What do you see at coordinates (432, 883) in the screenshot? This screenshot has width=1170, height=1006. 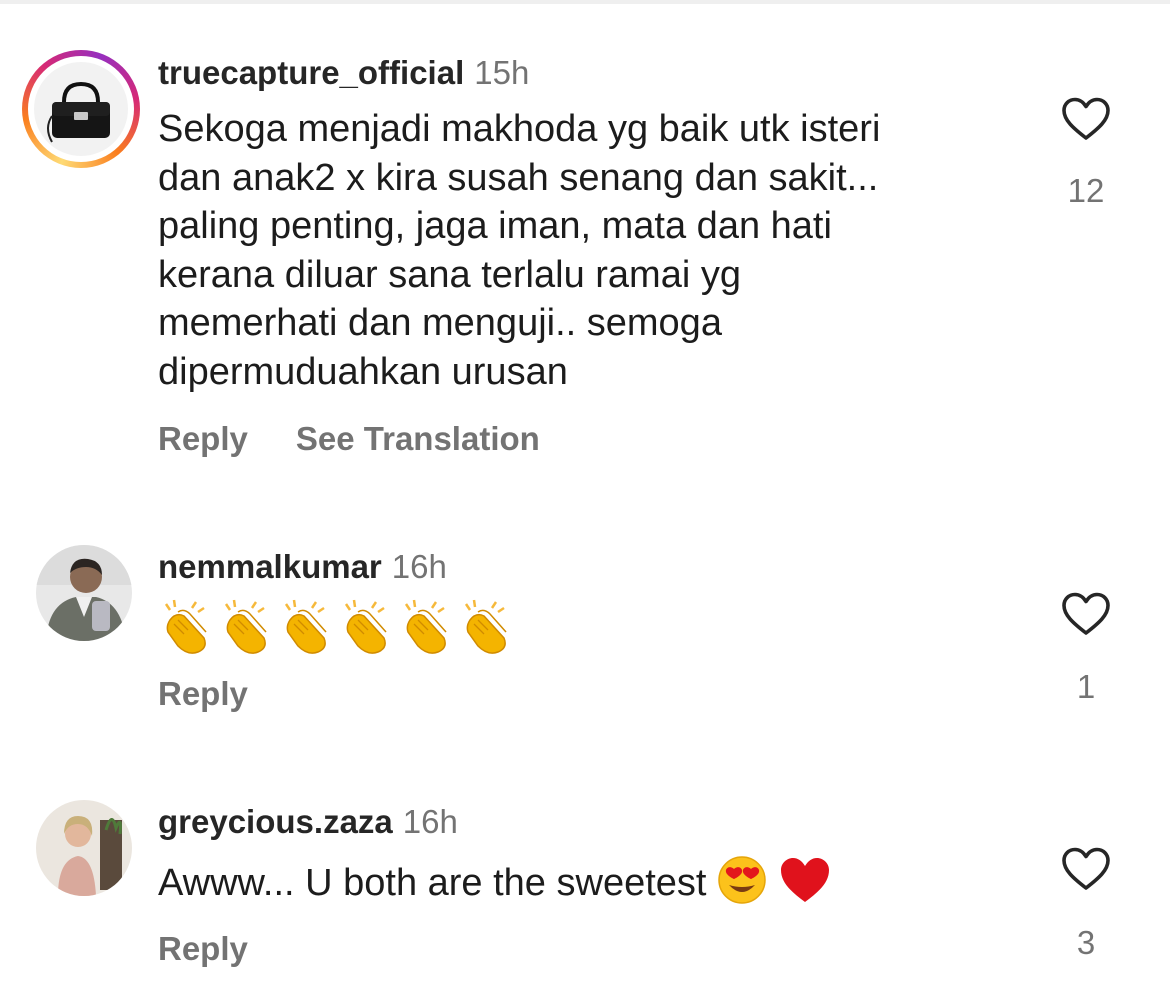 I see `comment-text-content: Awww... U both are the sweetest` at bounding box center [432, 883].